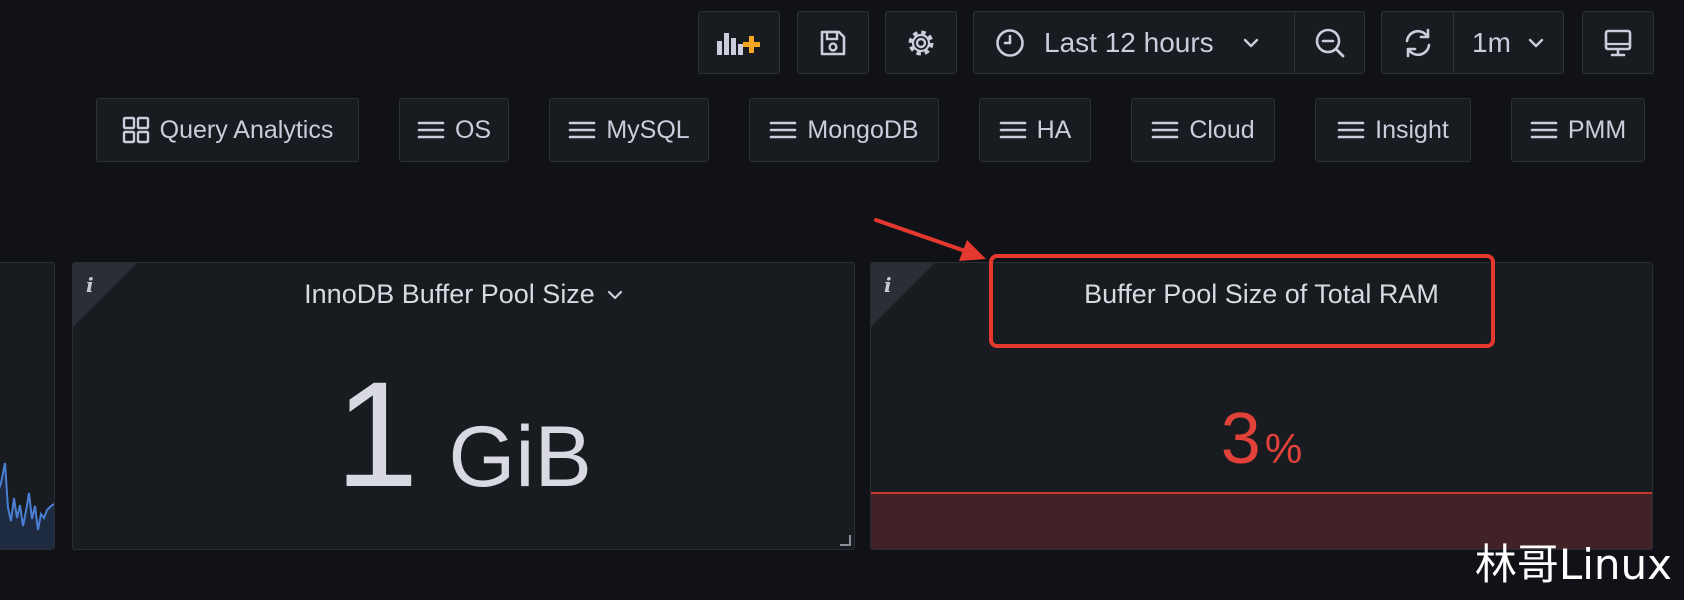 Image resolution: width=1684 pixels, height=600 pixels. Describe the element at coordinates (27, 406) in the screenshot. I see `partial-graph-panel` at that location.